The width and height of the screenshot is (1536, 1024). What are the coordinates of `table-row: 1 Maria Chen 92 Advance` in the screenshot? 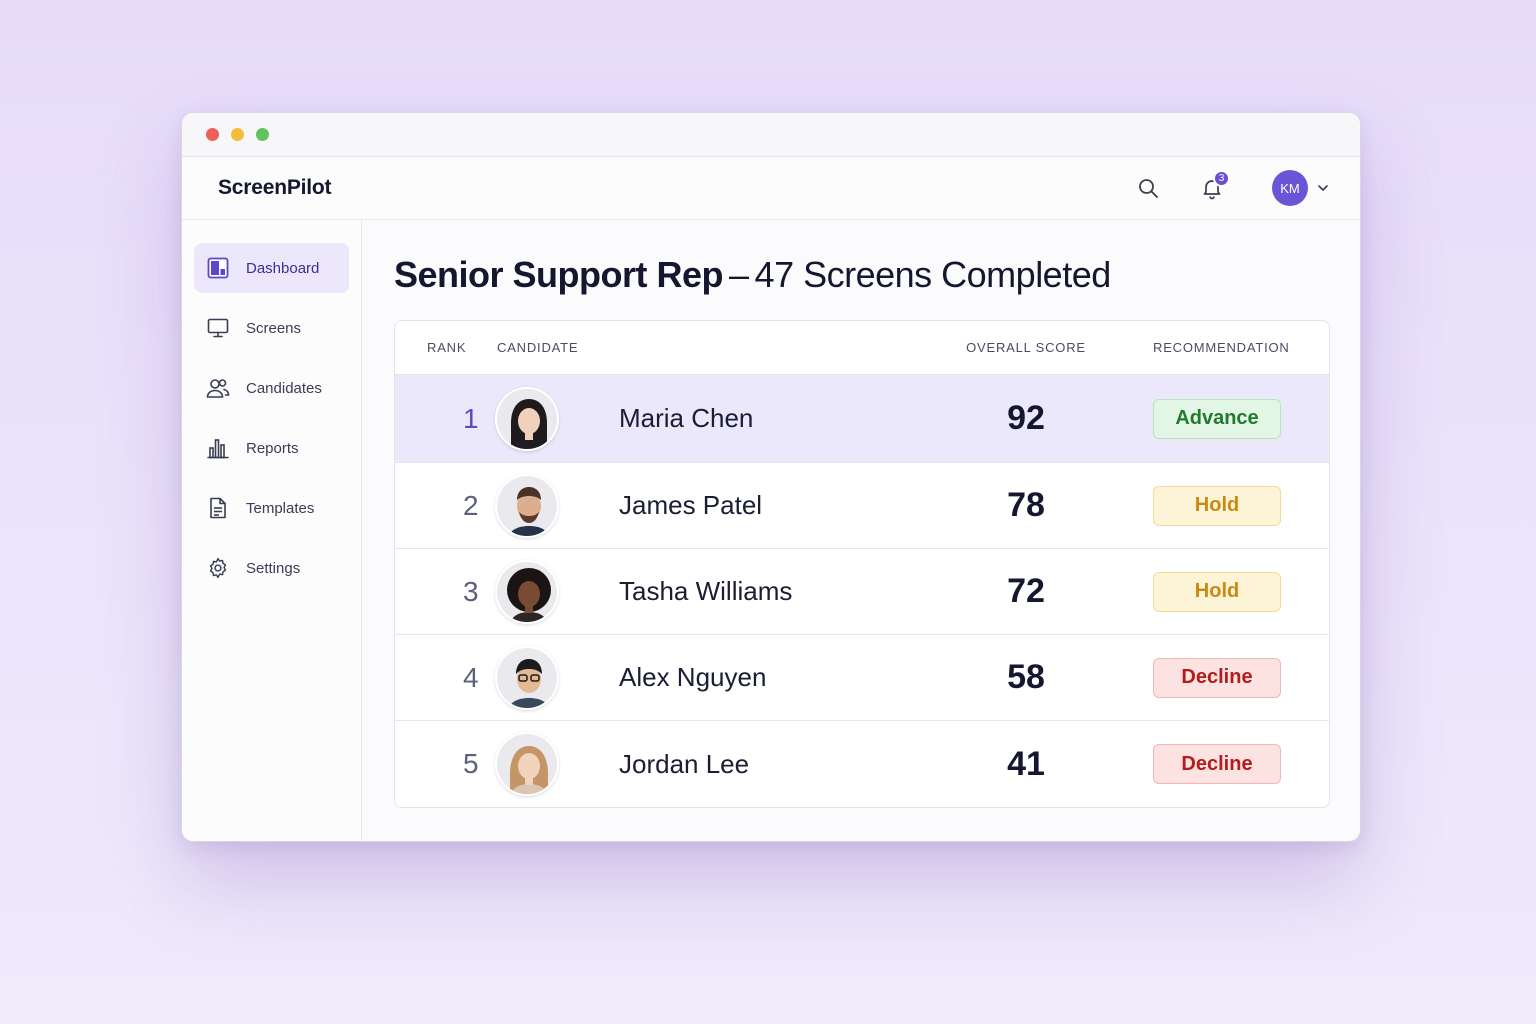 It's located at (862, 419).